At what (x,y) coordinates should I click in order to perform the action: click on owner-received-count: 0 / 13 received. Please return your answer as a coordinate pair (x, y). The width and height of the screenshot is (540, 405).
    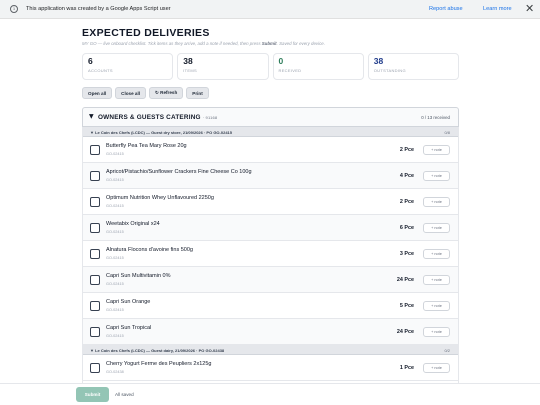
    Looking at the image, I should click on (435, 117).